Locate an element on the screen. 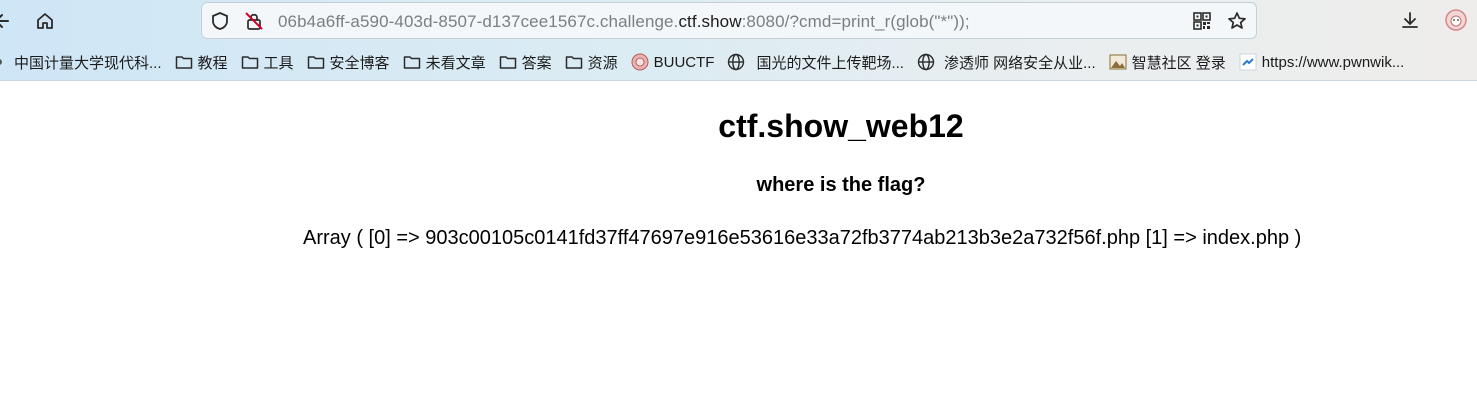  picture-icon is located at coordinates (1118, 62).